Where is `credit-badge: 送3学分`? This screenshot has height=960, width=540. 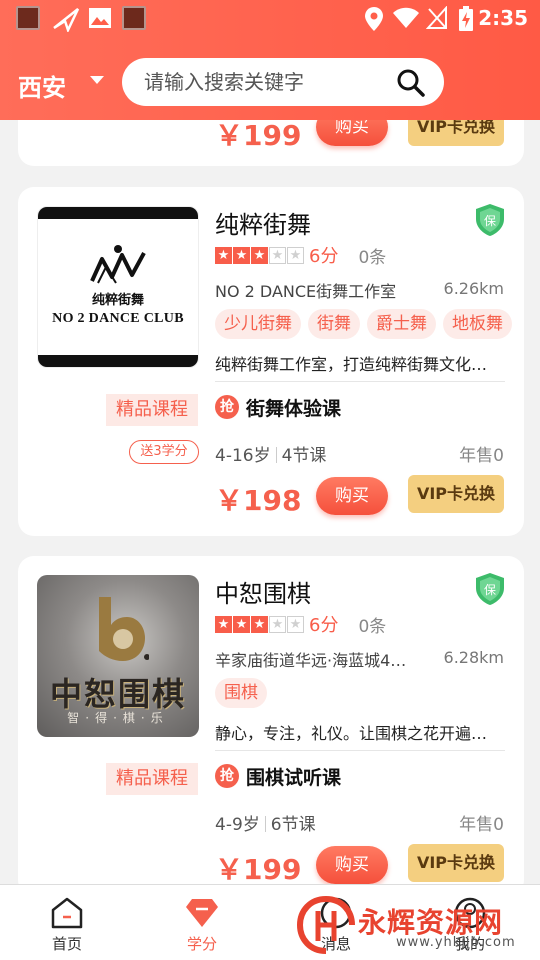 credit-badge: 送3学分 is located at coordinates (164, 452).